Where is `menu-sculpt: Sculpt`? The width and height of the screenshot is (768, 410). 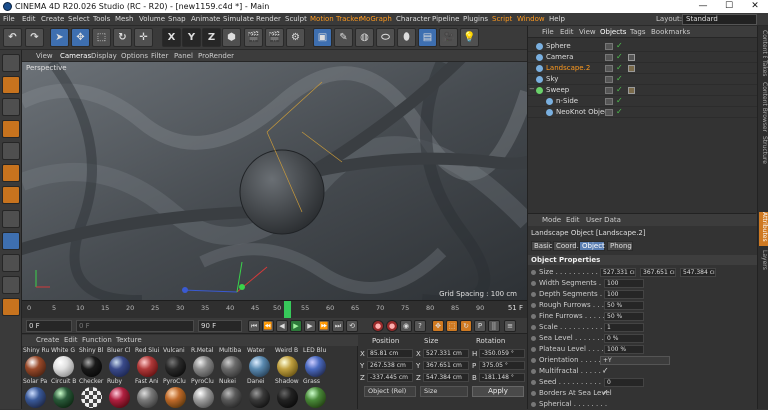 menu-sculpt: Sculpt is located at coordinates (296, 19).